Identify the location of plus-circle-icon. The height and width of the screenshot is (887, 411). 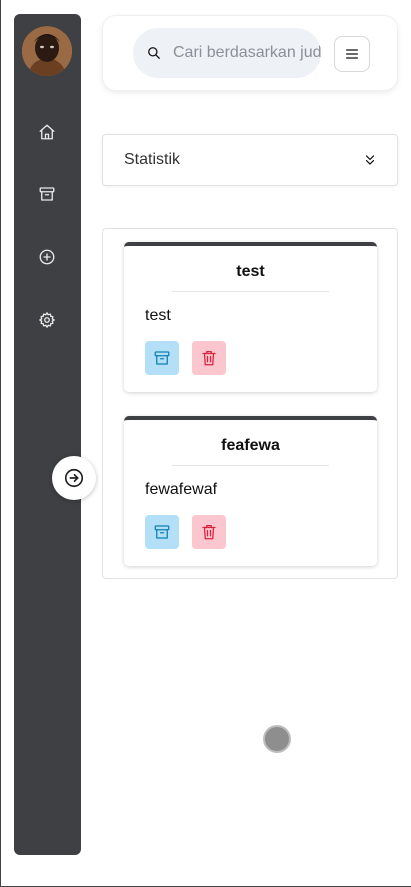
(47, 257).